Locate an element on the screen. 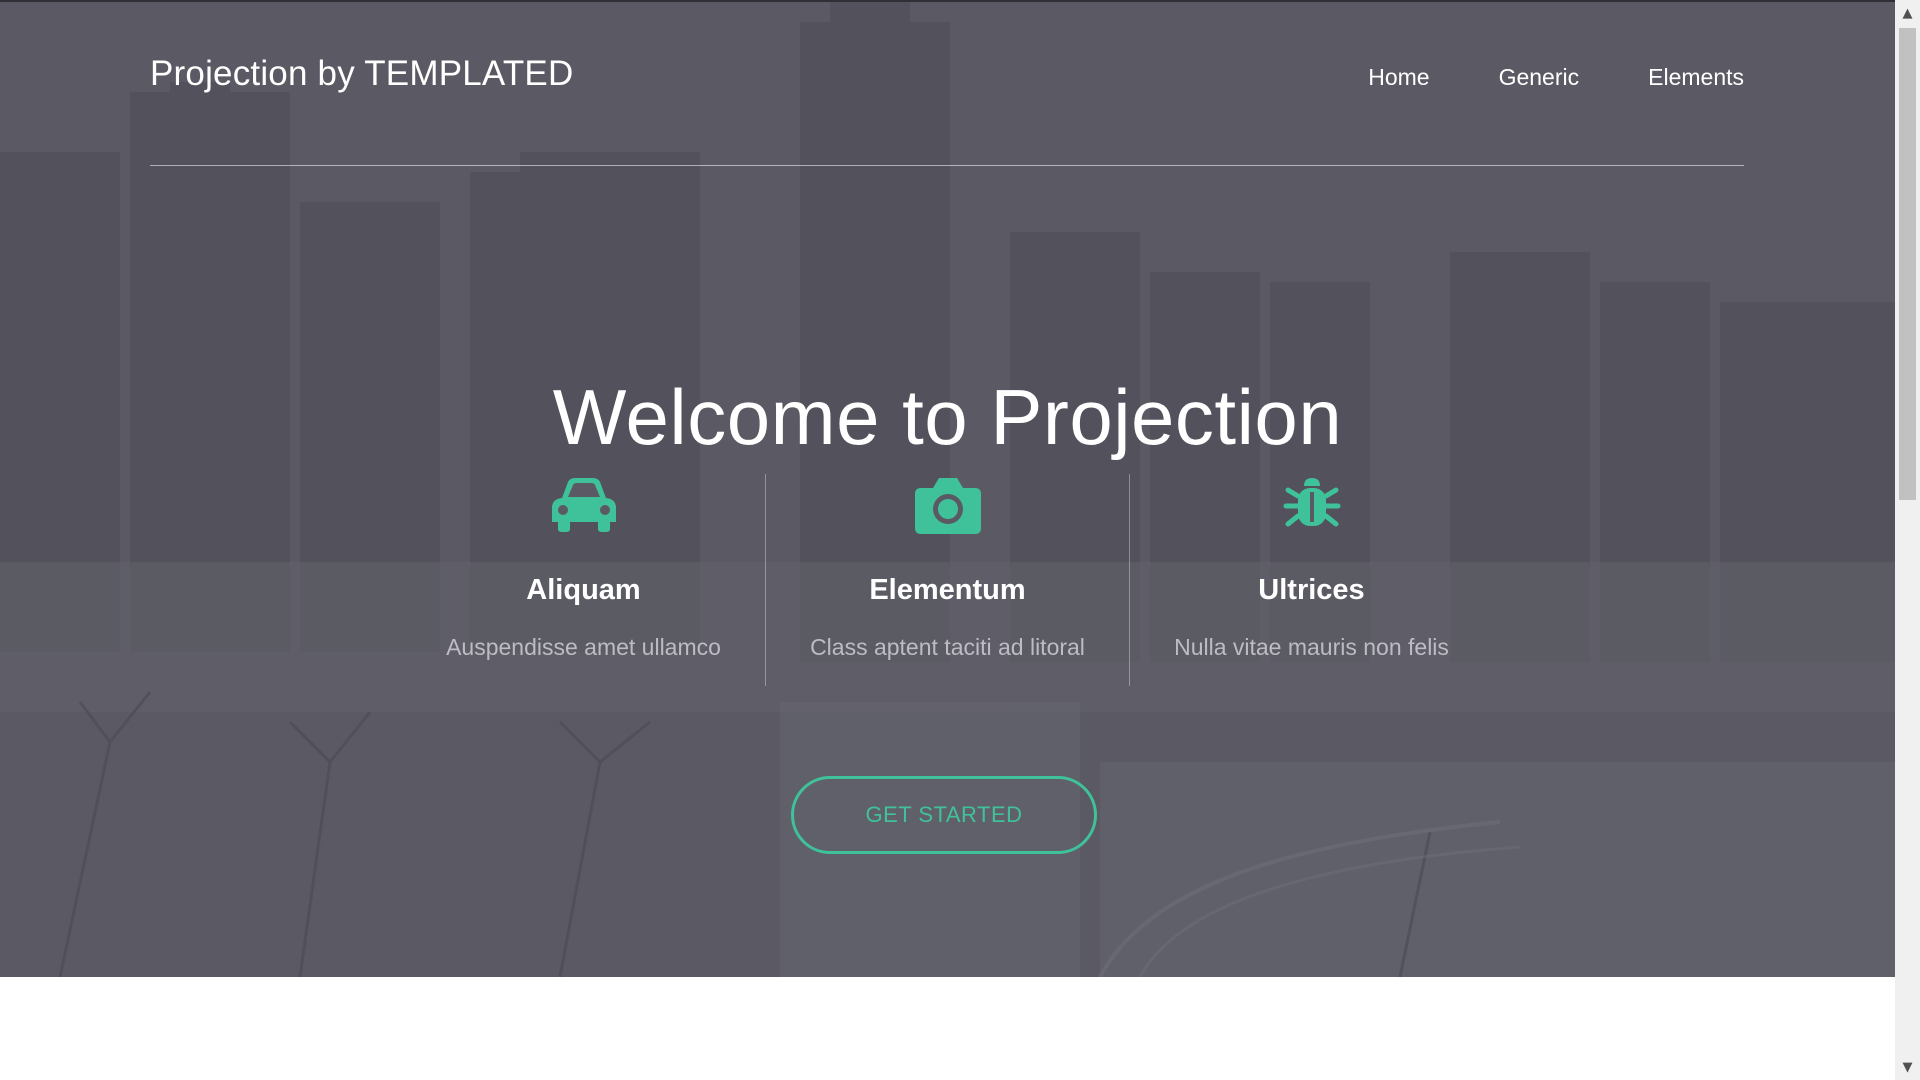  feature-title: Ultrices is located at coordinates (1311, 590).